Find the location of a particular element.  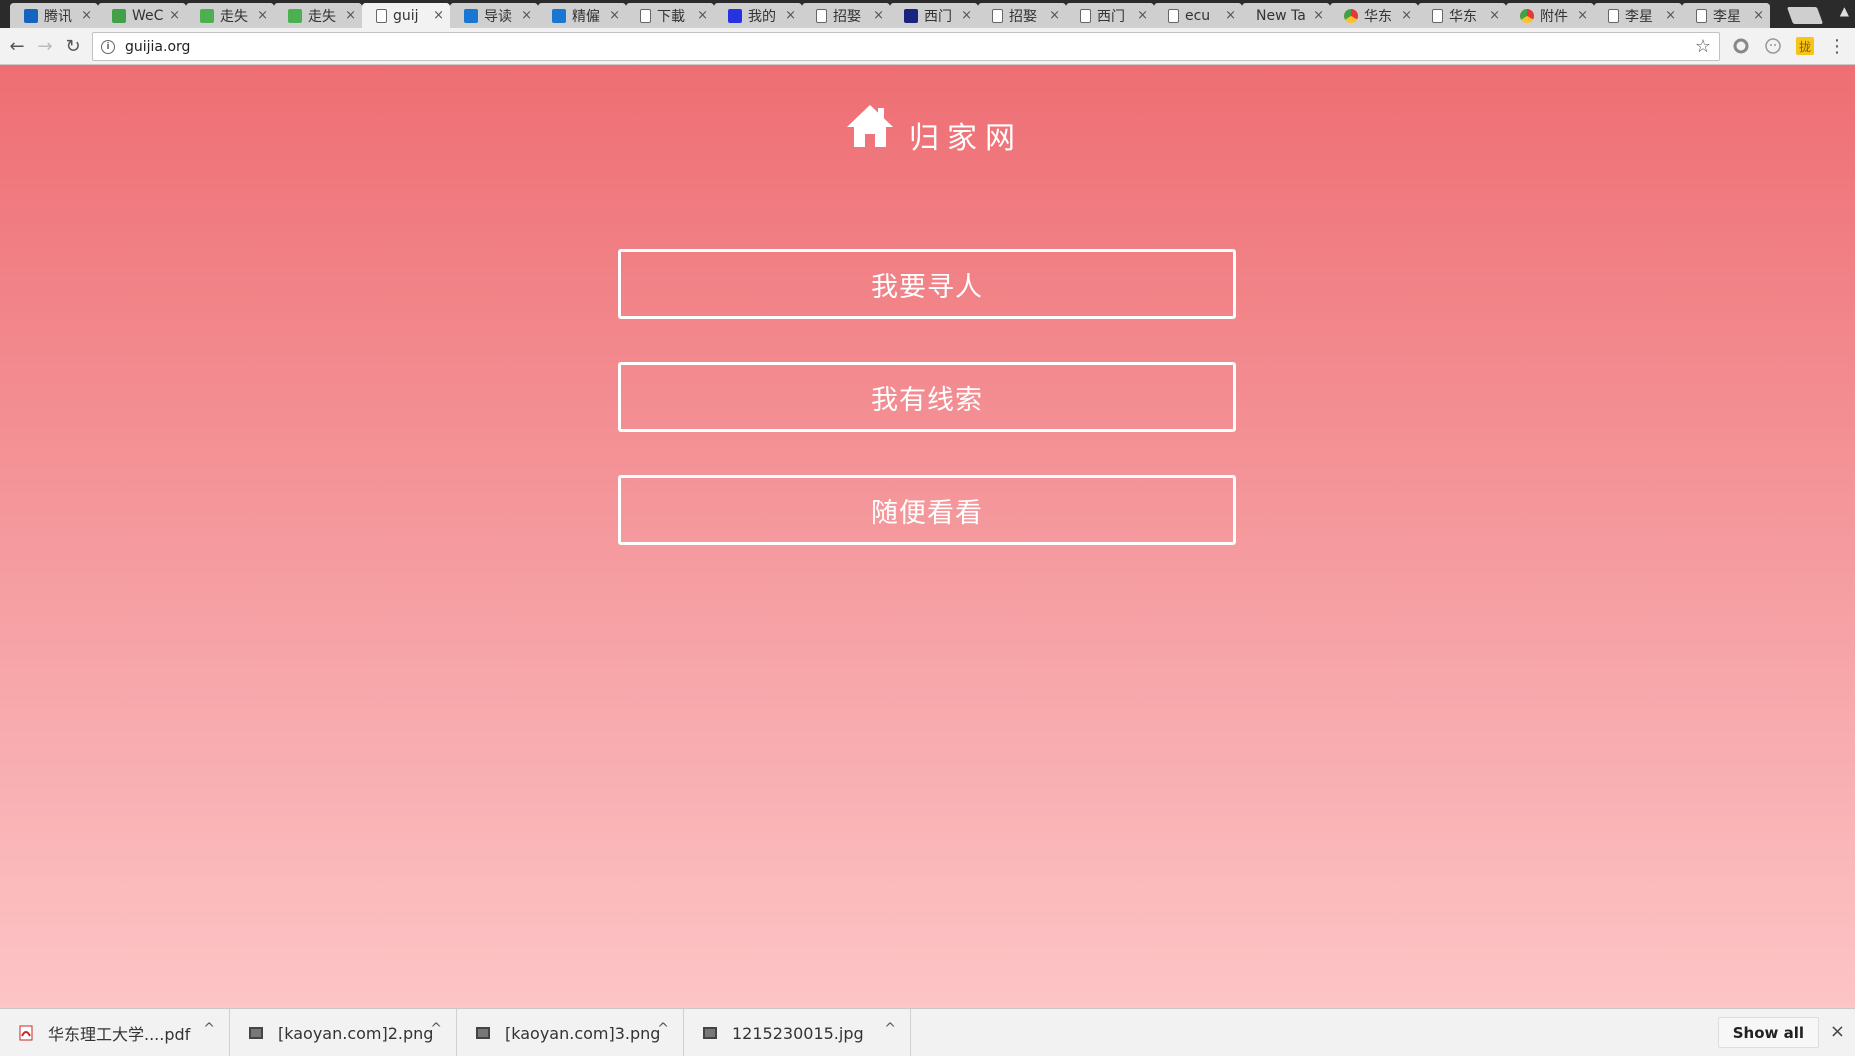

site-logo: 归家网 is located at coordinates (934, 129).